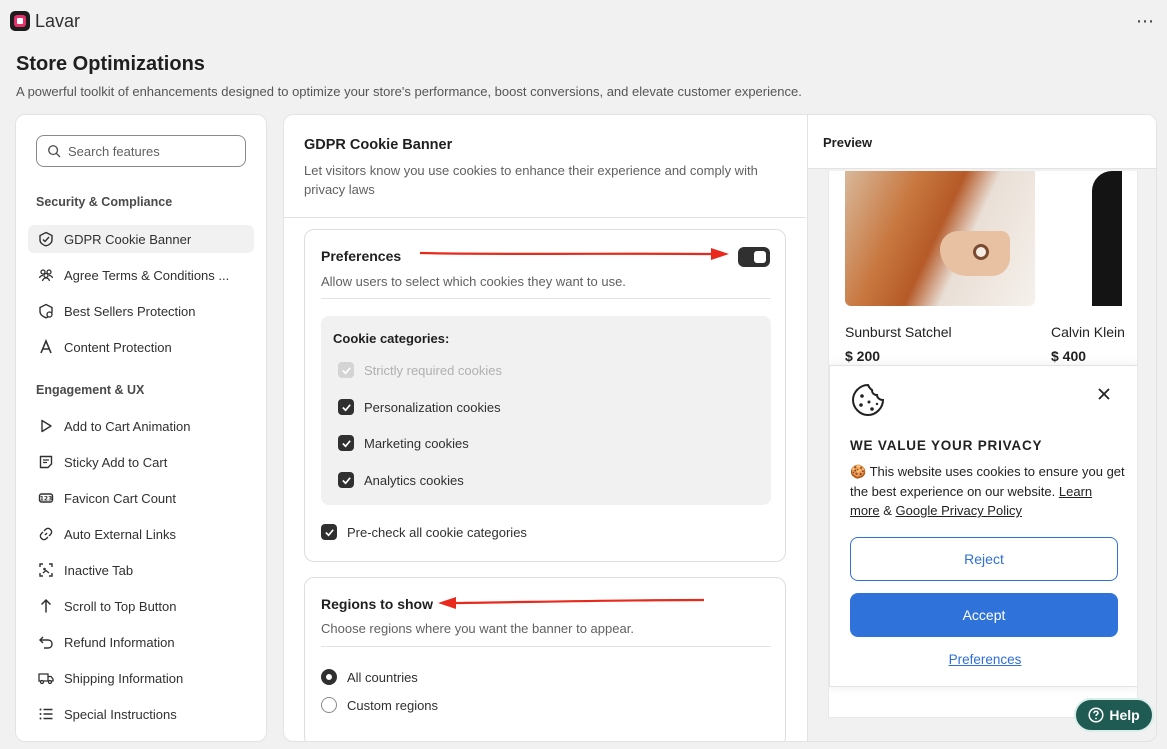 The height and width of the screenshot is (749, 1167). What do you see at coordinates (46, 605) in the screenshot?
I see `arrow-up-icon` at bounding box center [46, 605].